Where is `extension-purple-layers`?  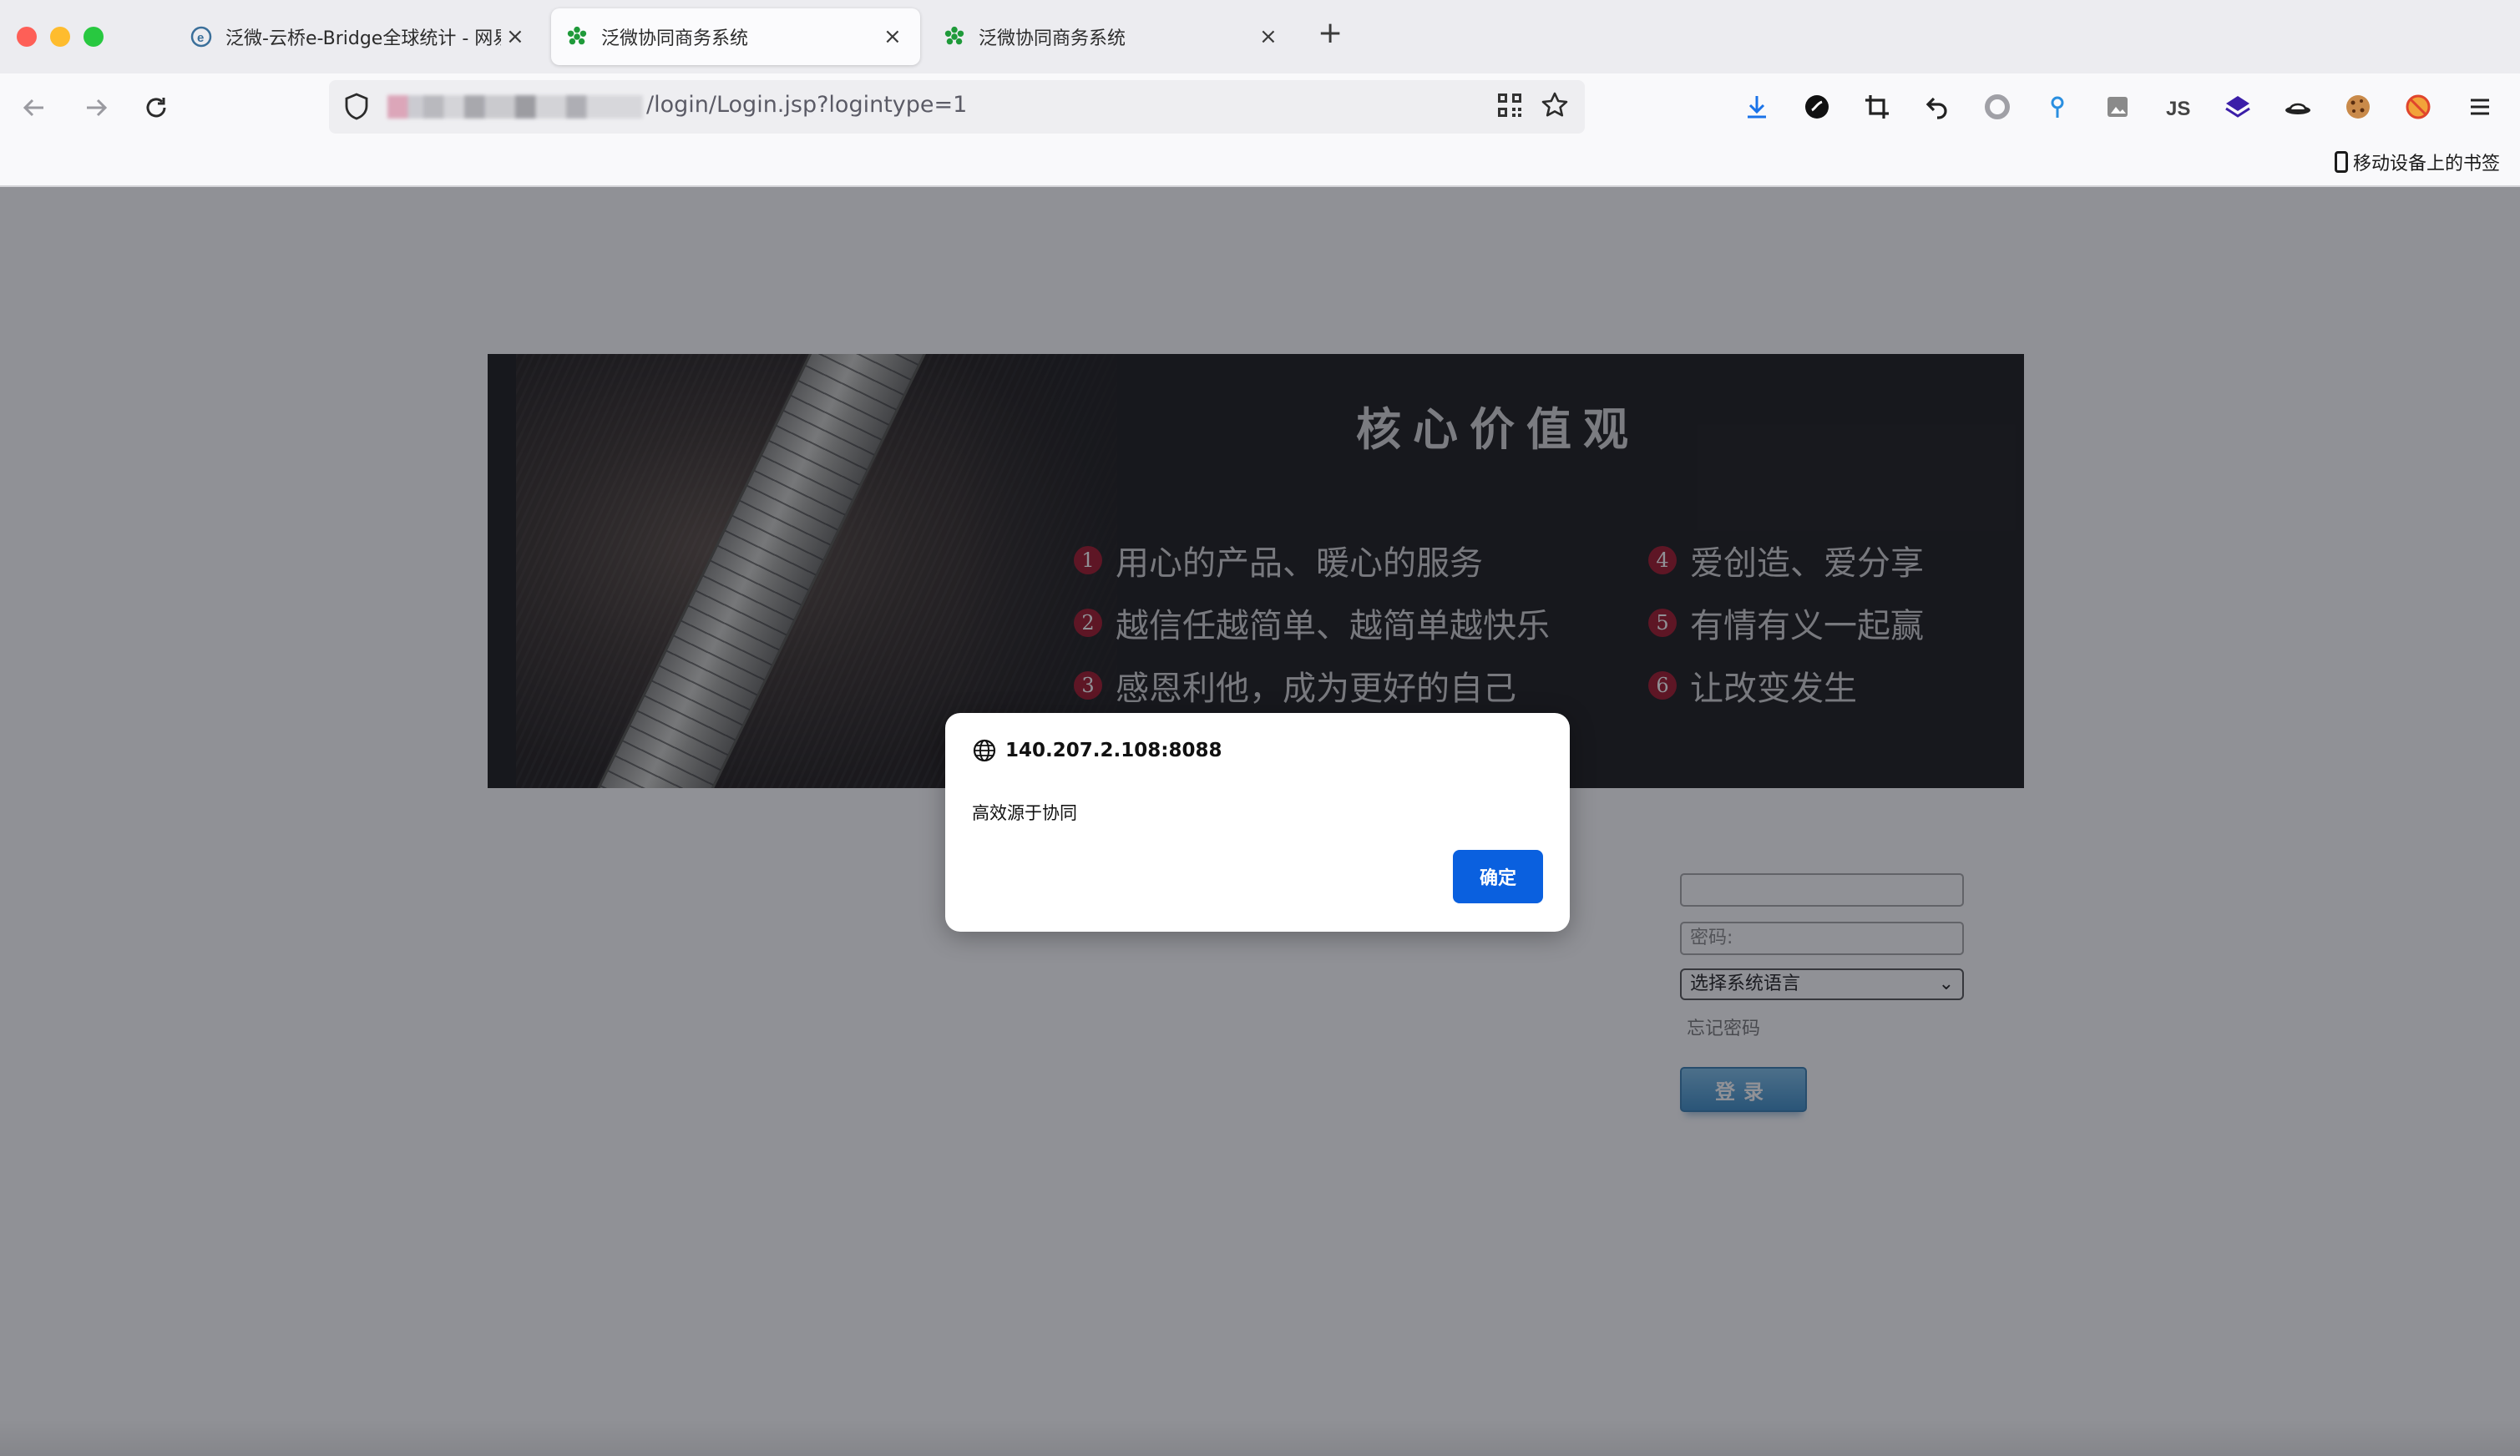
extension-purple-layers is located at coordinates (2238, 107).